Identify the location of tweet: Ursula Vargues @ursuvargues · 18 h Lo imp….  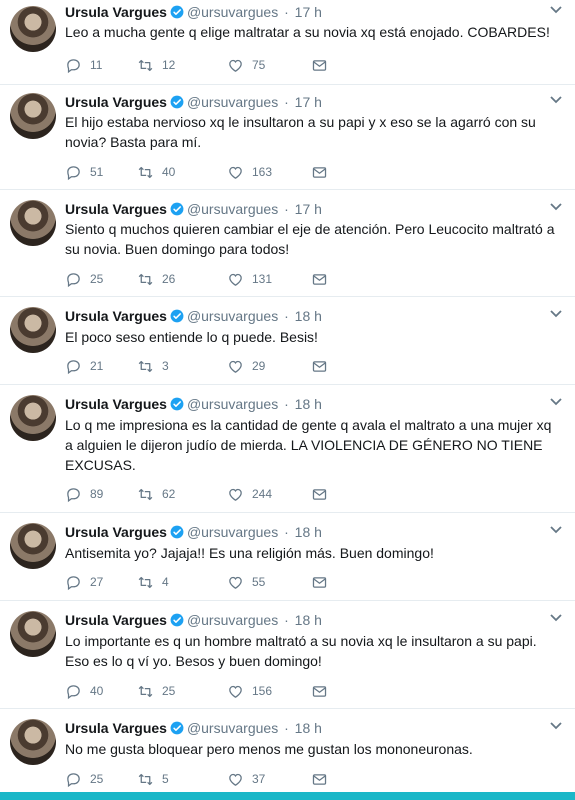
(287, 655).